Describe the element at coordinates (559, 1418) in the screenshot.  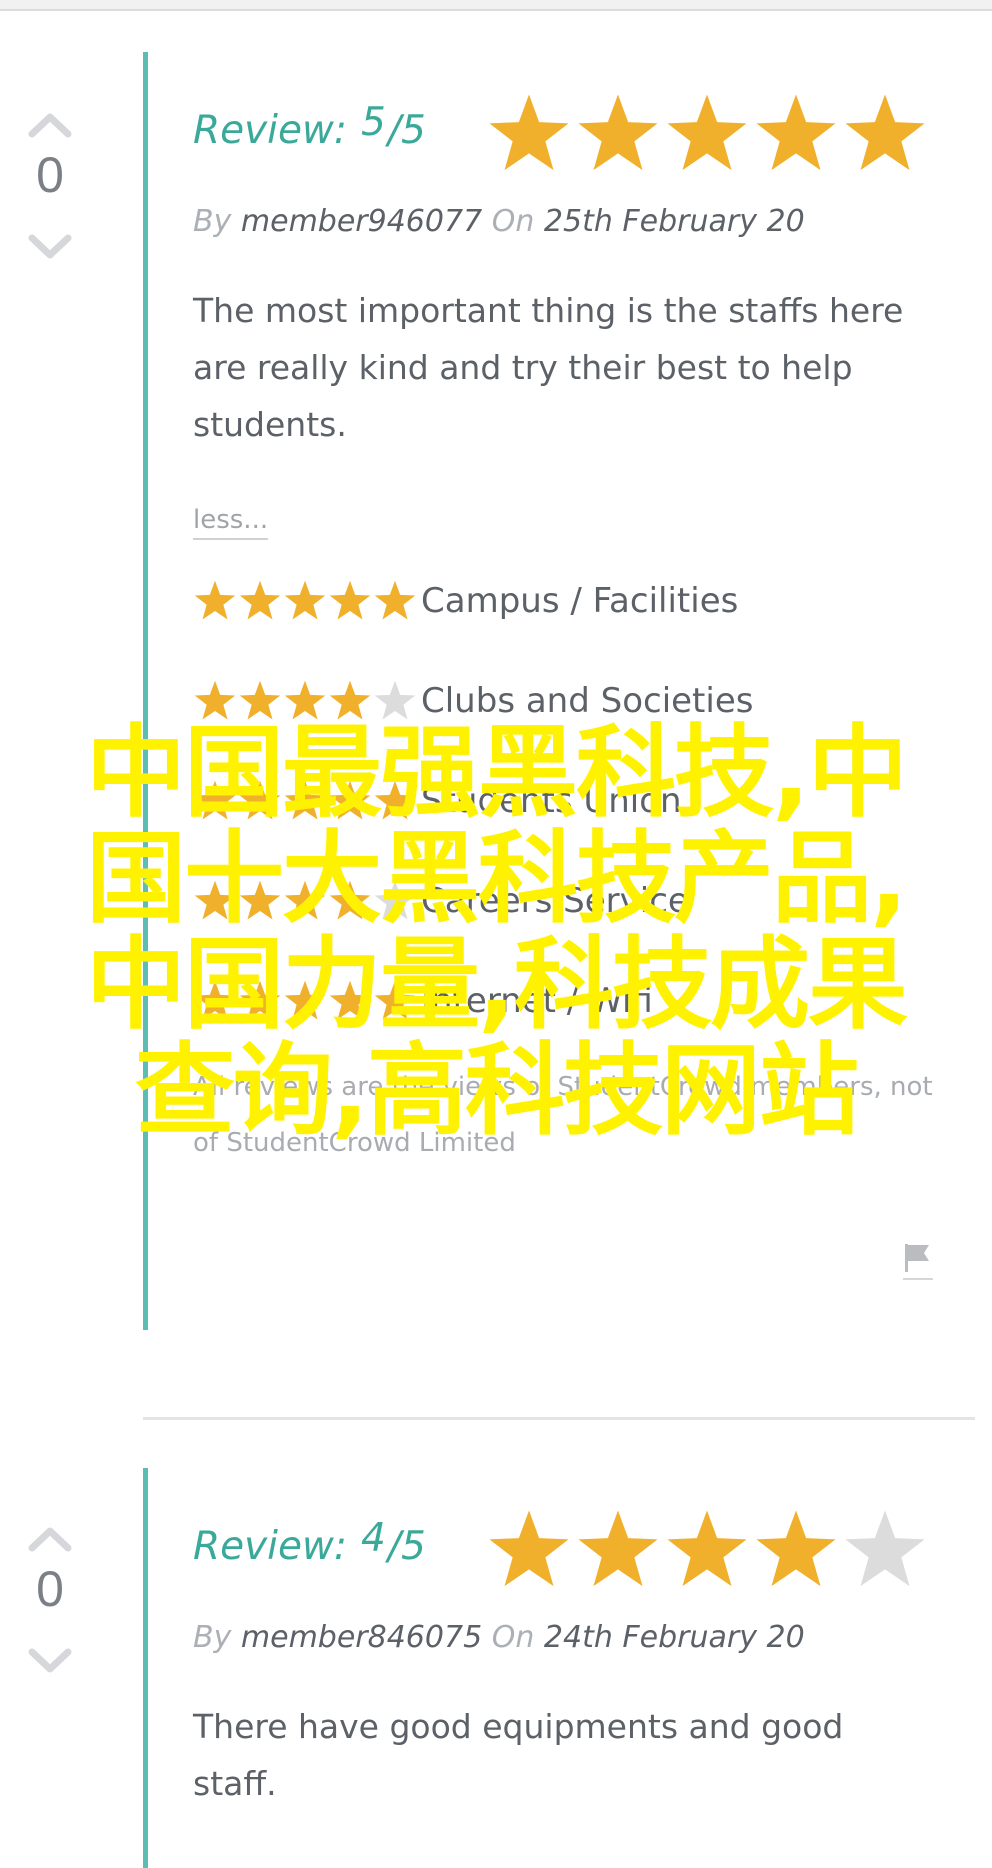
I see `review-separator` at that location.